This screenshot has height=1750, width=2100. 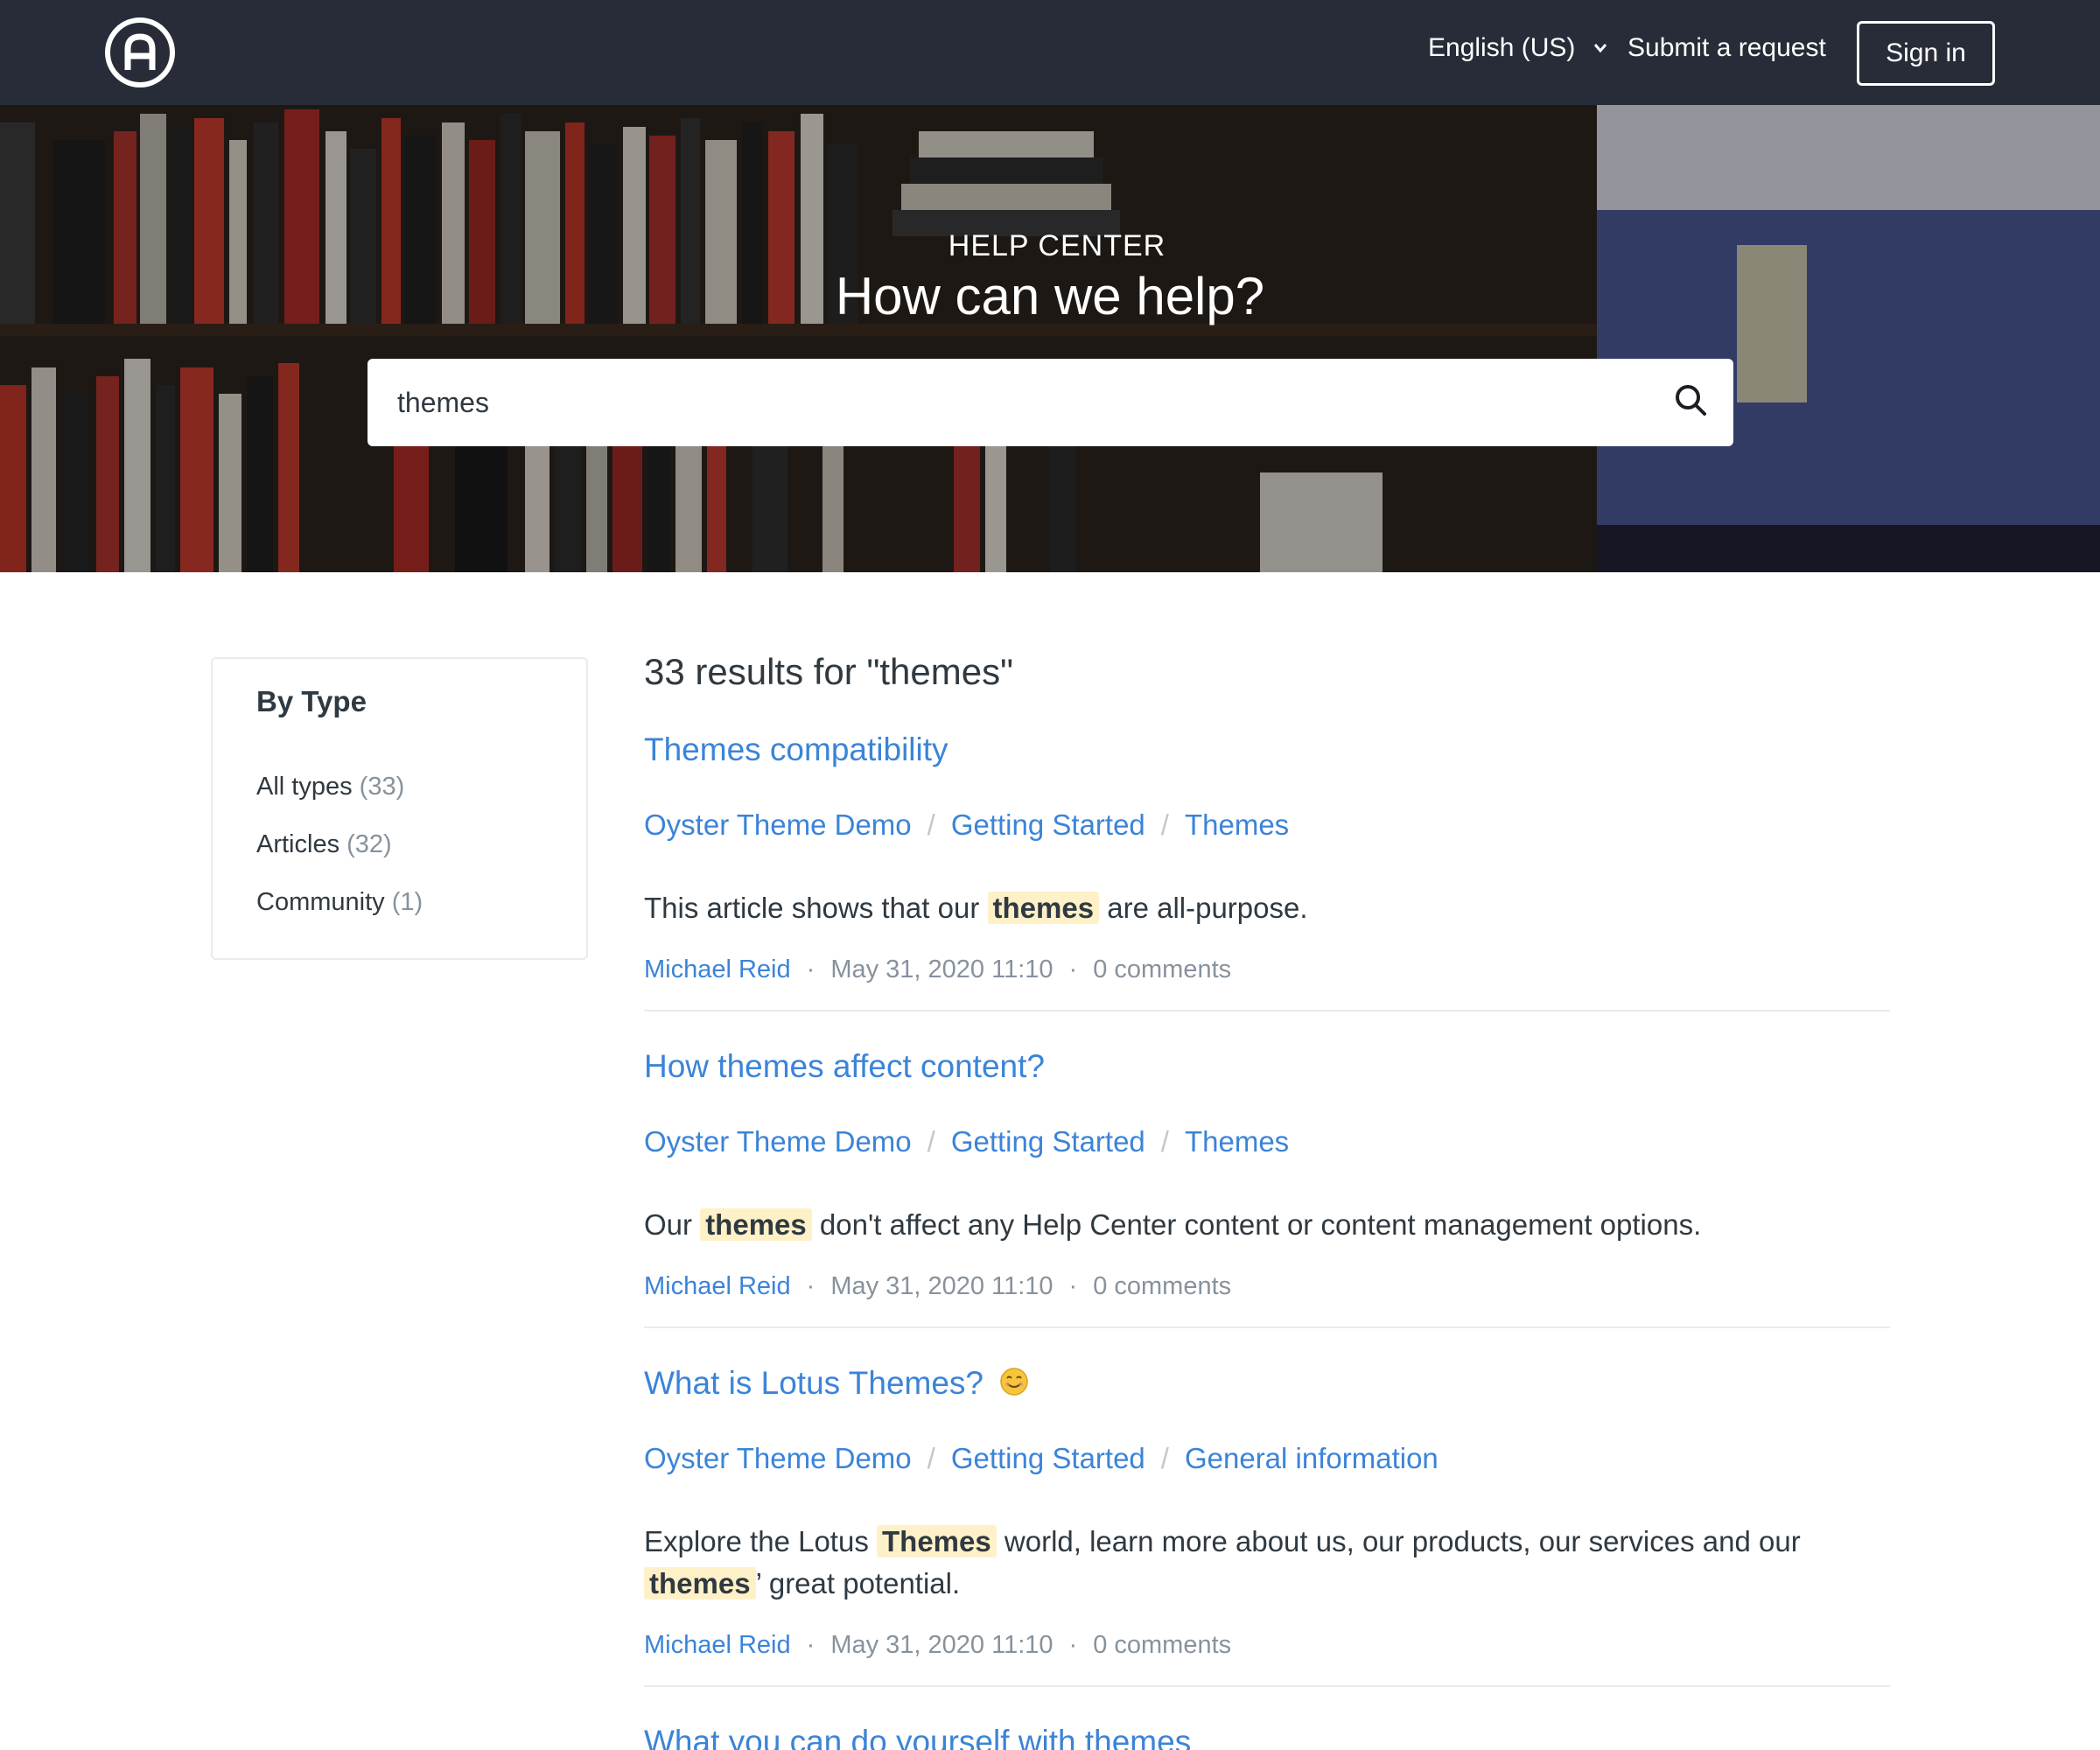 I want to click on filter-count: (1), so click(x=407, y=902).